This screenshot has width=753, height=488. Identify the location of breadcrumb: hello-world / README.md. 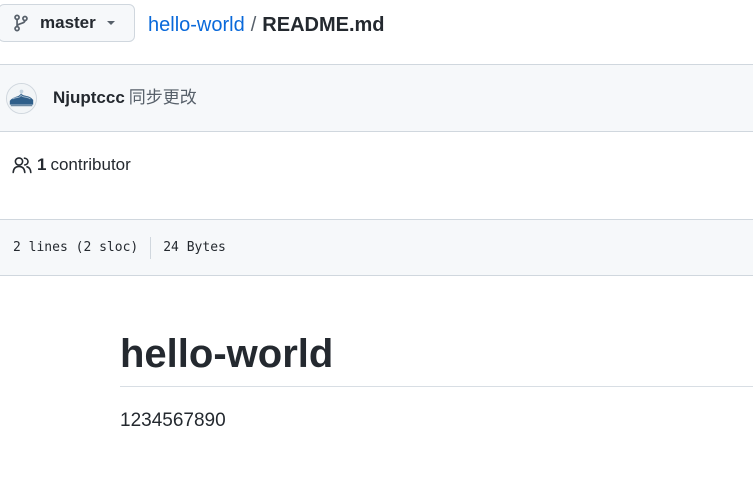
(266, 25).